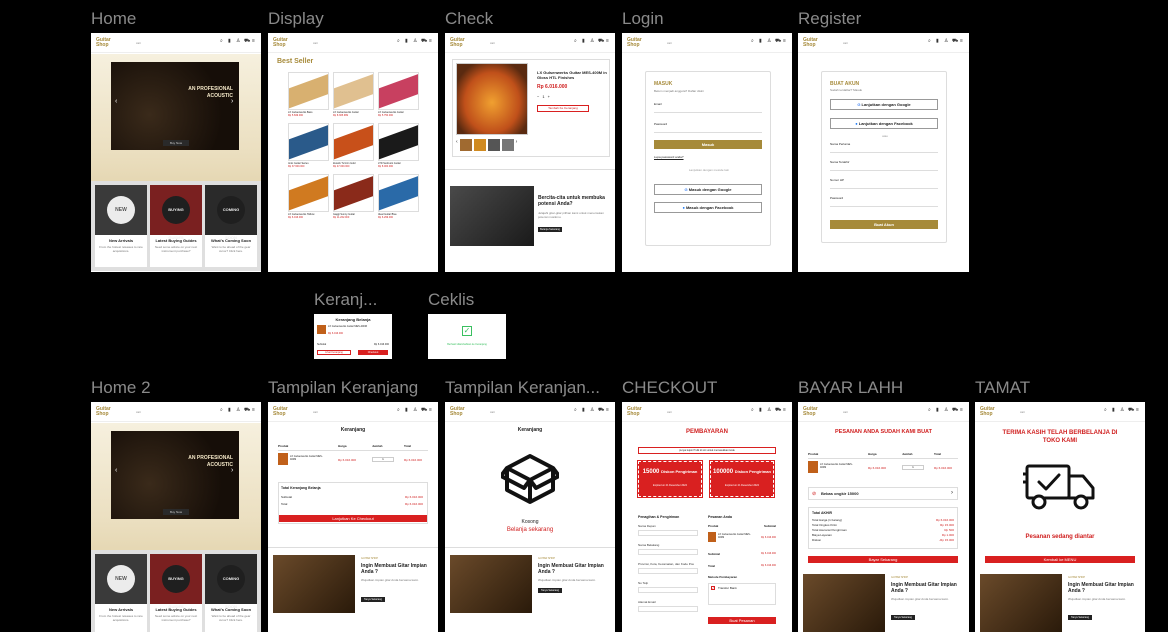 Image resolution: width=1168 pixels, height=632 pixels. What do you see at coordinates (373, 352) in the screenshot?
I see `mini-checkout-button: Checkout` at bounding box center [373, 352].